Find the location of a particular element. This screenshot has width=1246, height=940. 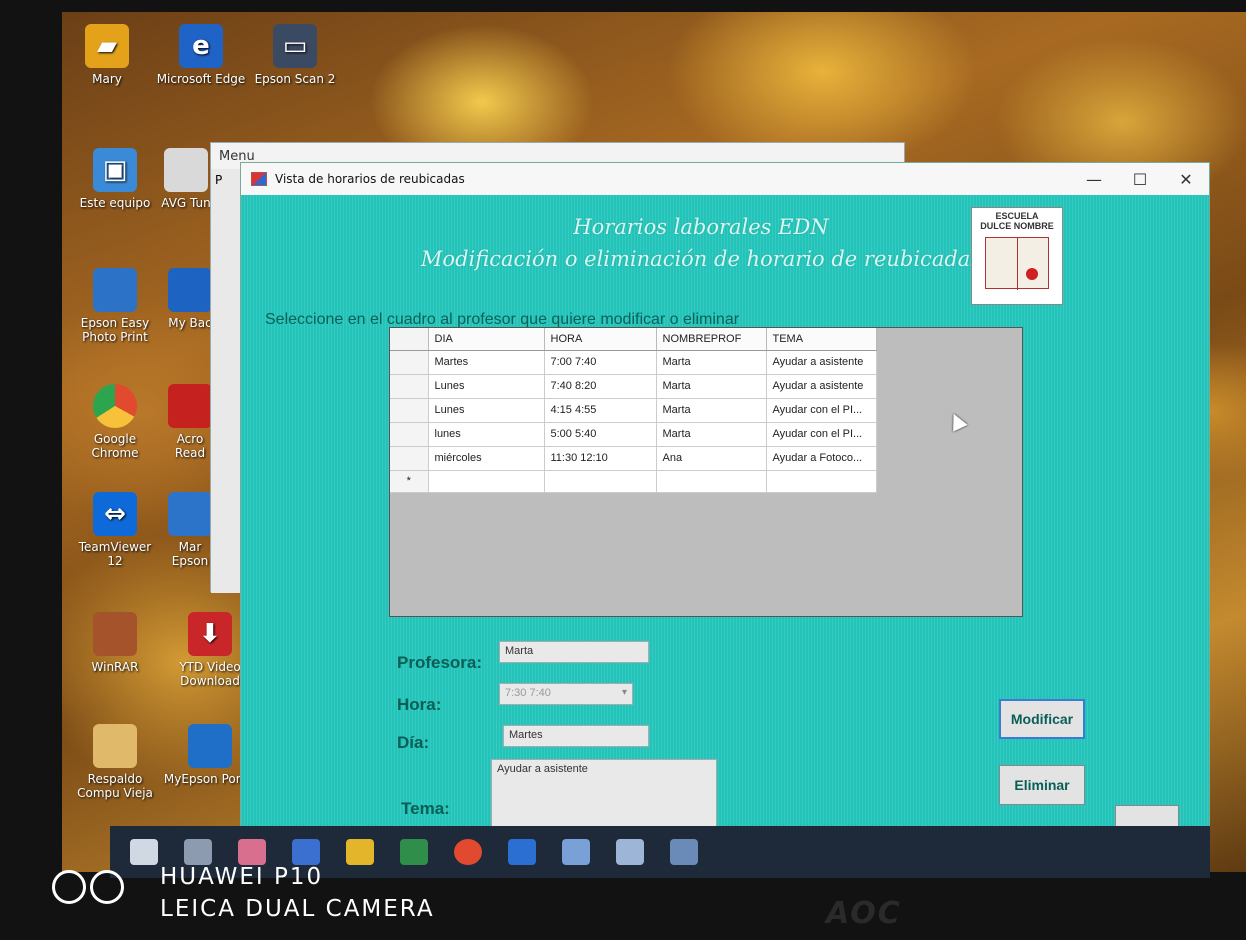

chevron-down-icon: ▾ is located at coordinates (624, 692).